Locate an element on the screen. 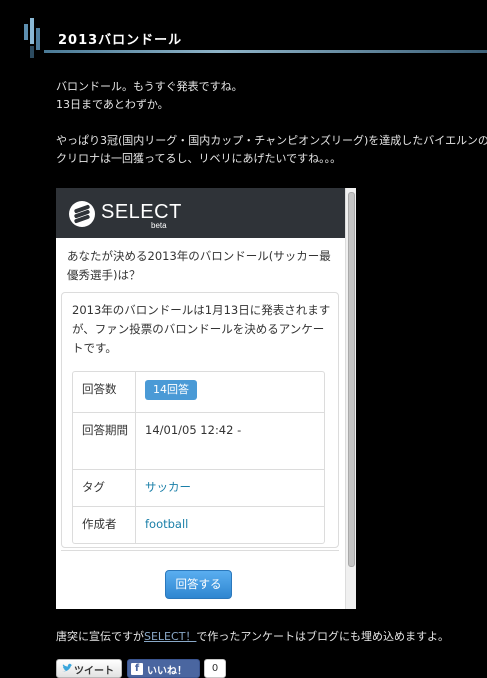  select-logo-icon is located at coordinates (82, 214).